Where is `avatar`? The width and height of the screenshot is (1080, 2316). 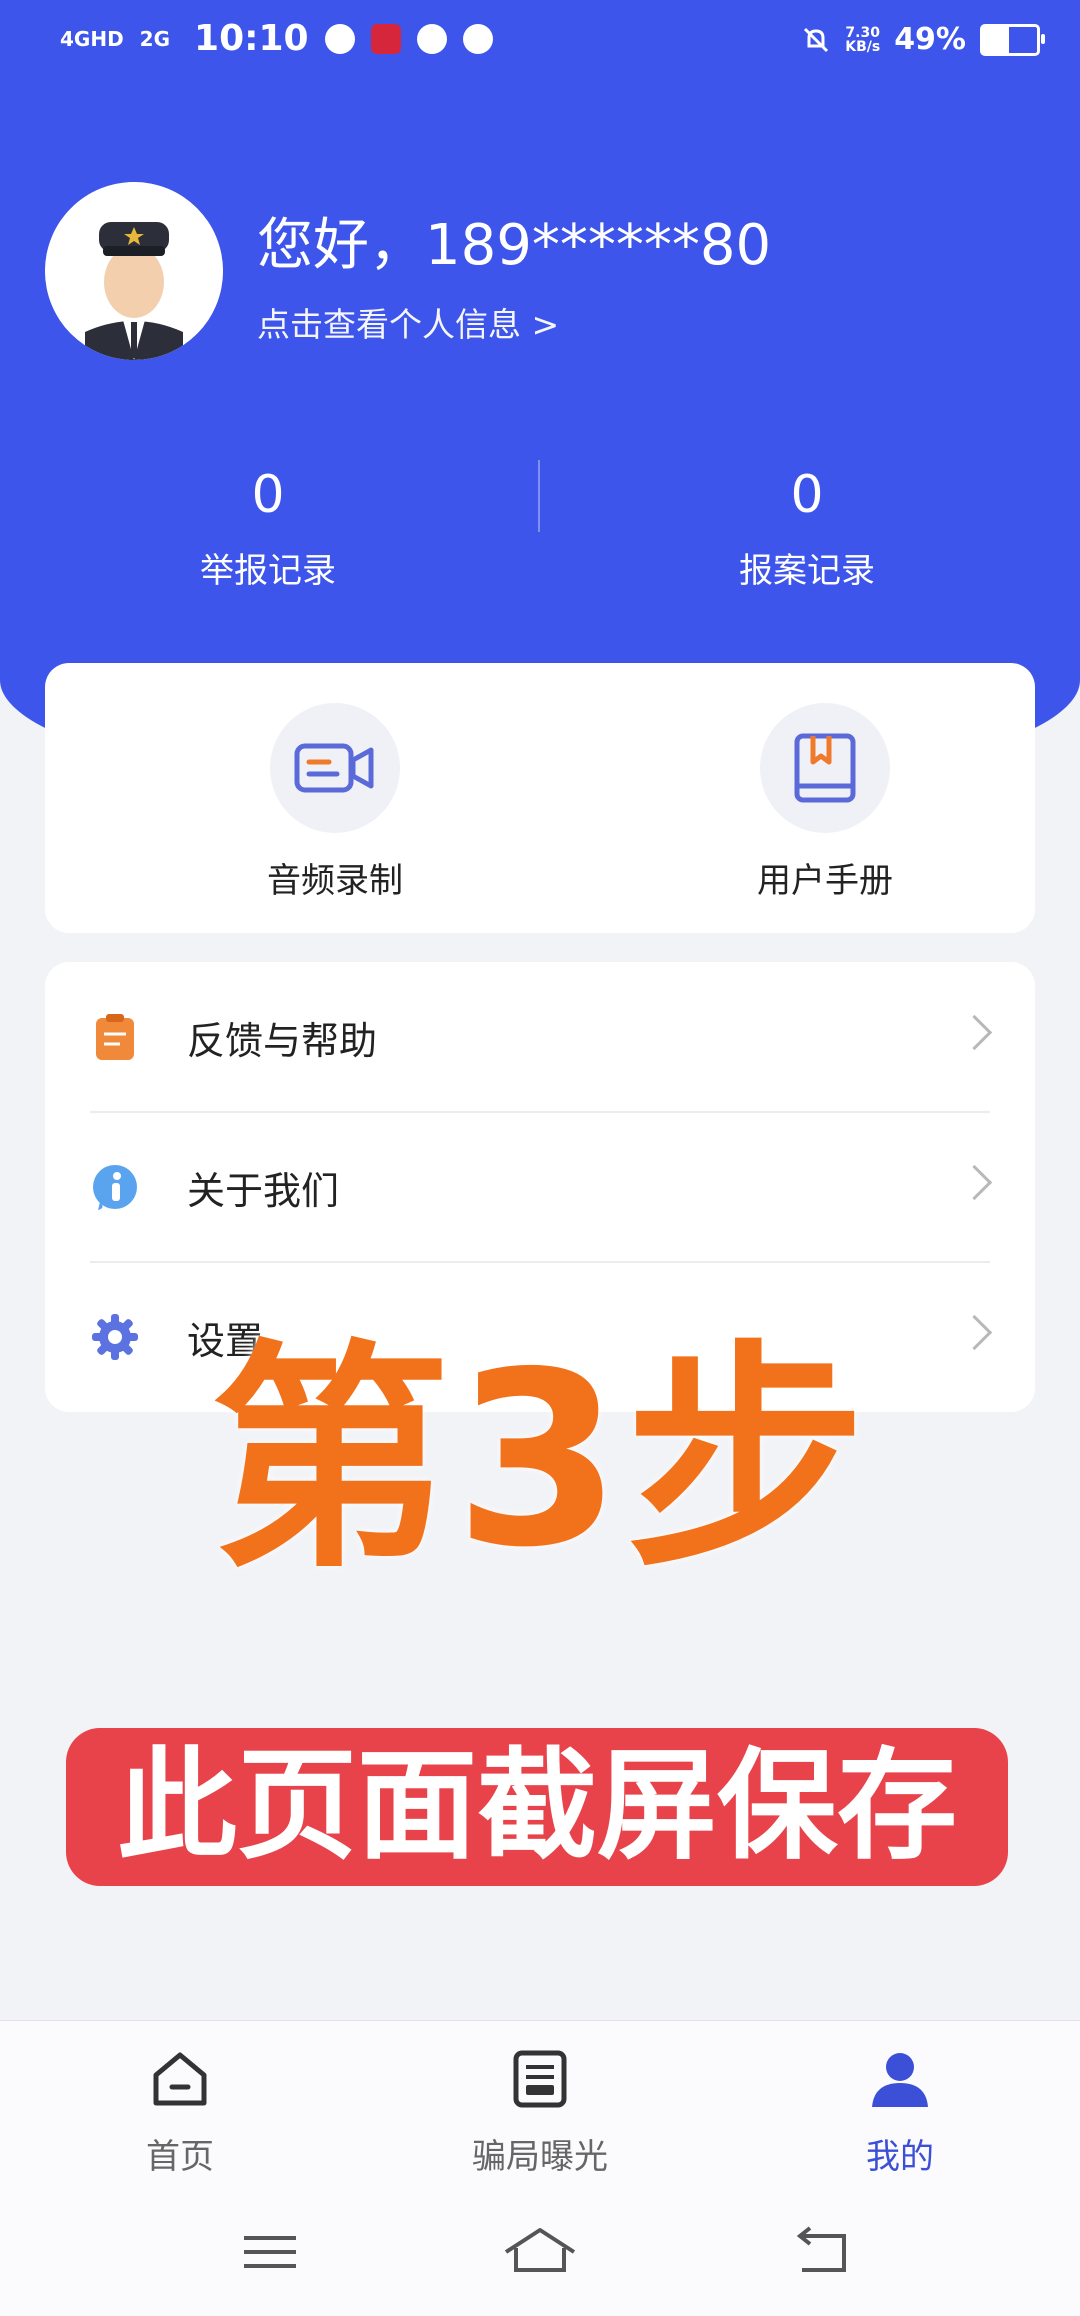
avatar is located at coordinates (134, 271).